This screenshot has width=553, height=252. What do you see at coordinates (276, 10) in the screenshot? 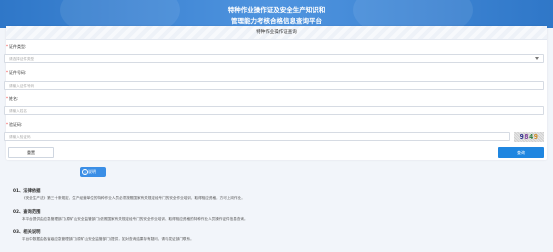
I see `site-title-line1: 特种作业操作证及安全生产知识和` at bounding box center [276, 10].